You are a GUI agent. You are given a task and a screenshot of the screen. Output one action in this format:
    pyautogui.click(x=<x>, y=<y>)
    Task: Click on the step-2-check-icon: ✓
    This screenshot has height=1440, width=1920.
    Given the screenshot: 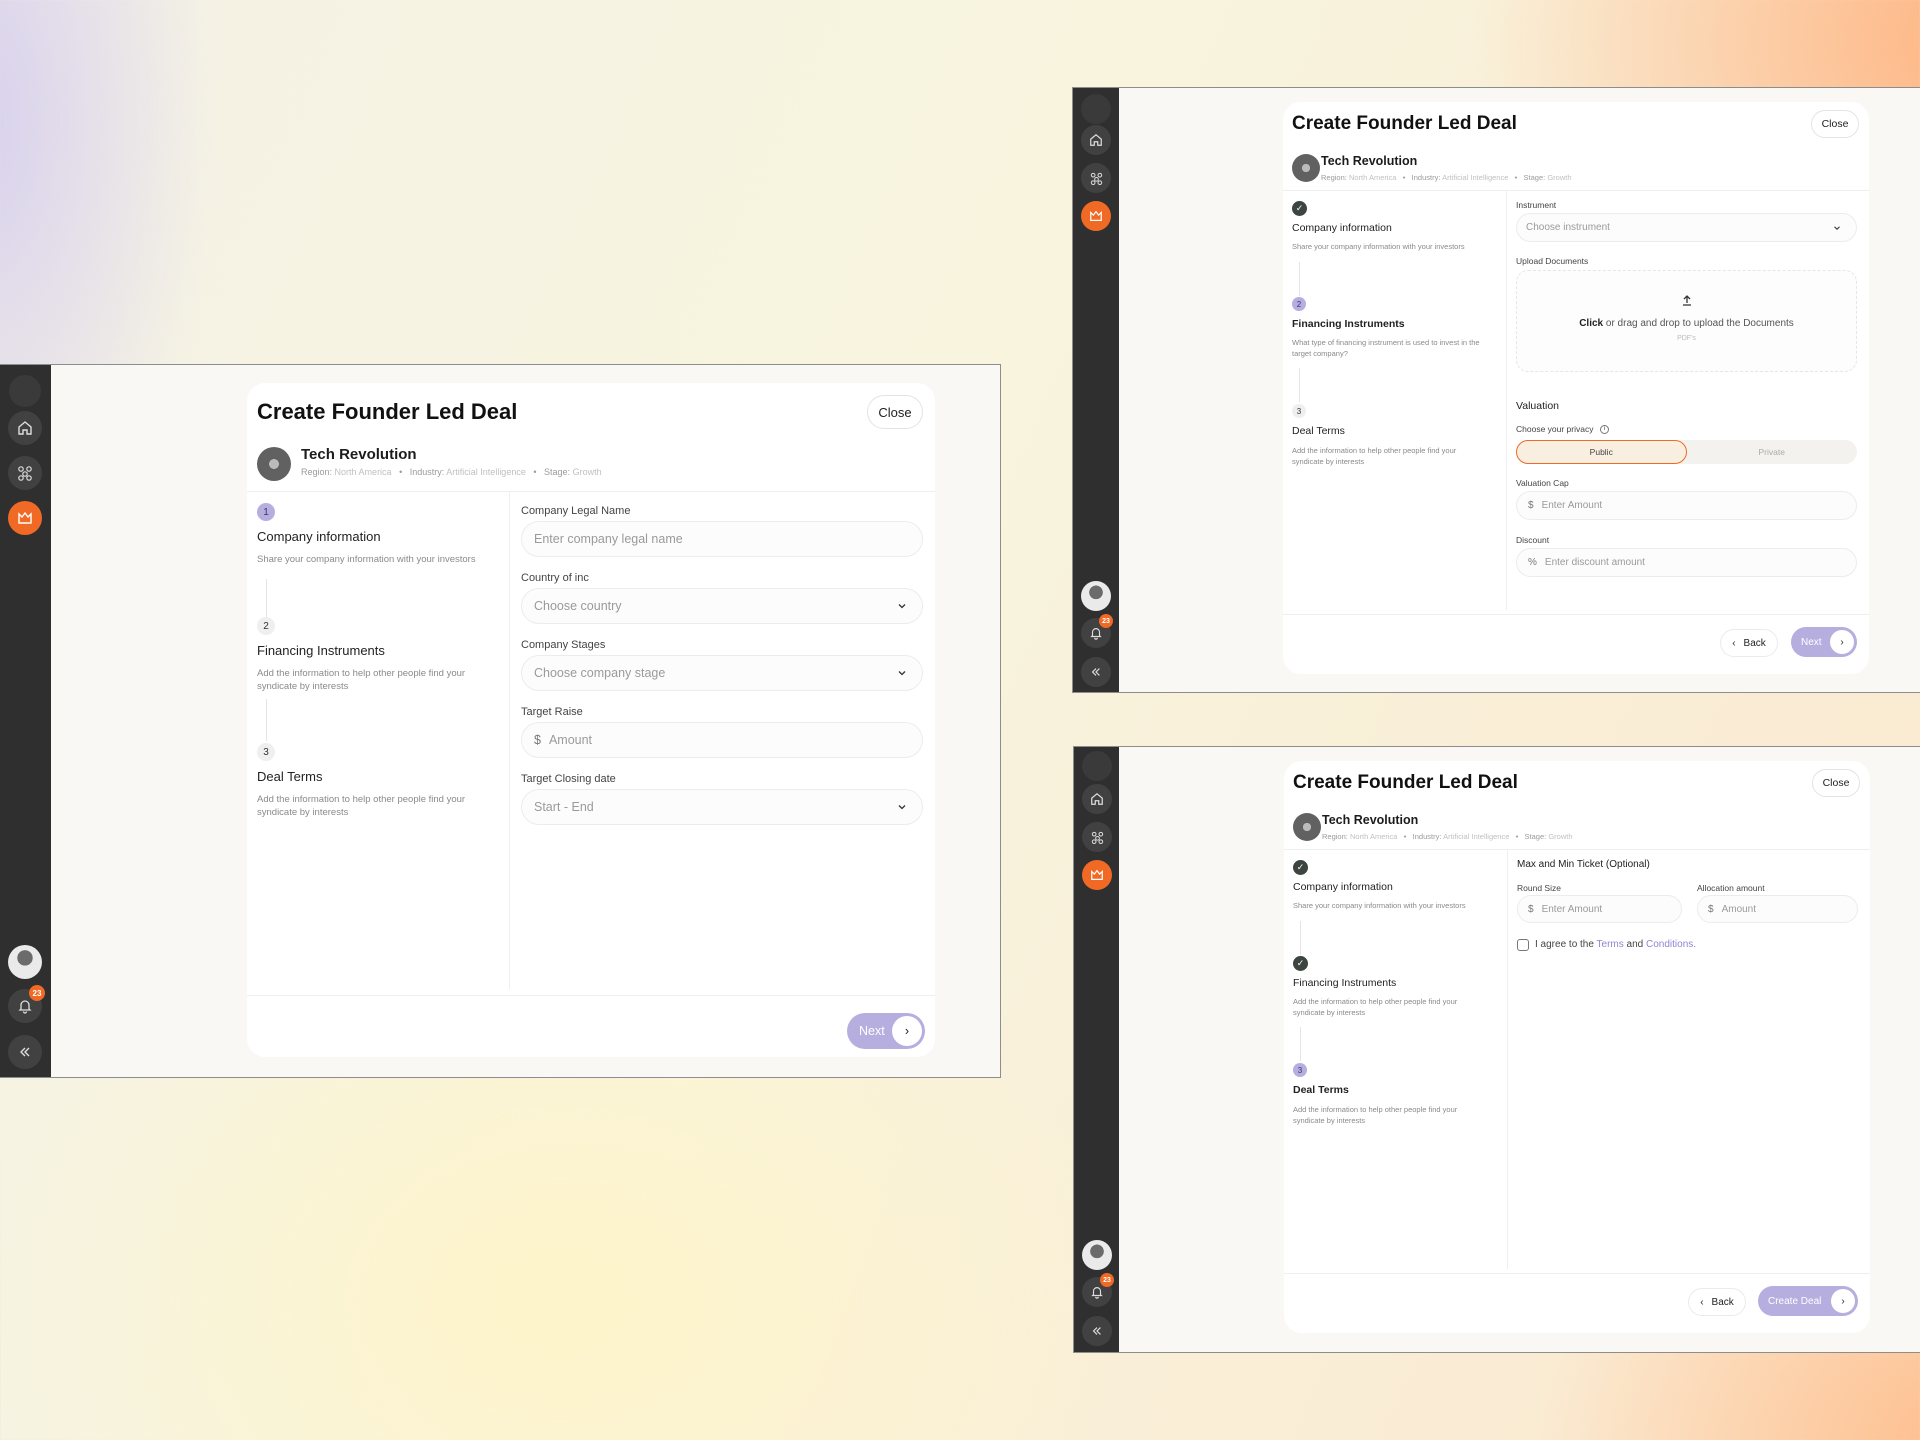 What is the action you would take?
    pyautogui.click(x=1300, y=963)
    